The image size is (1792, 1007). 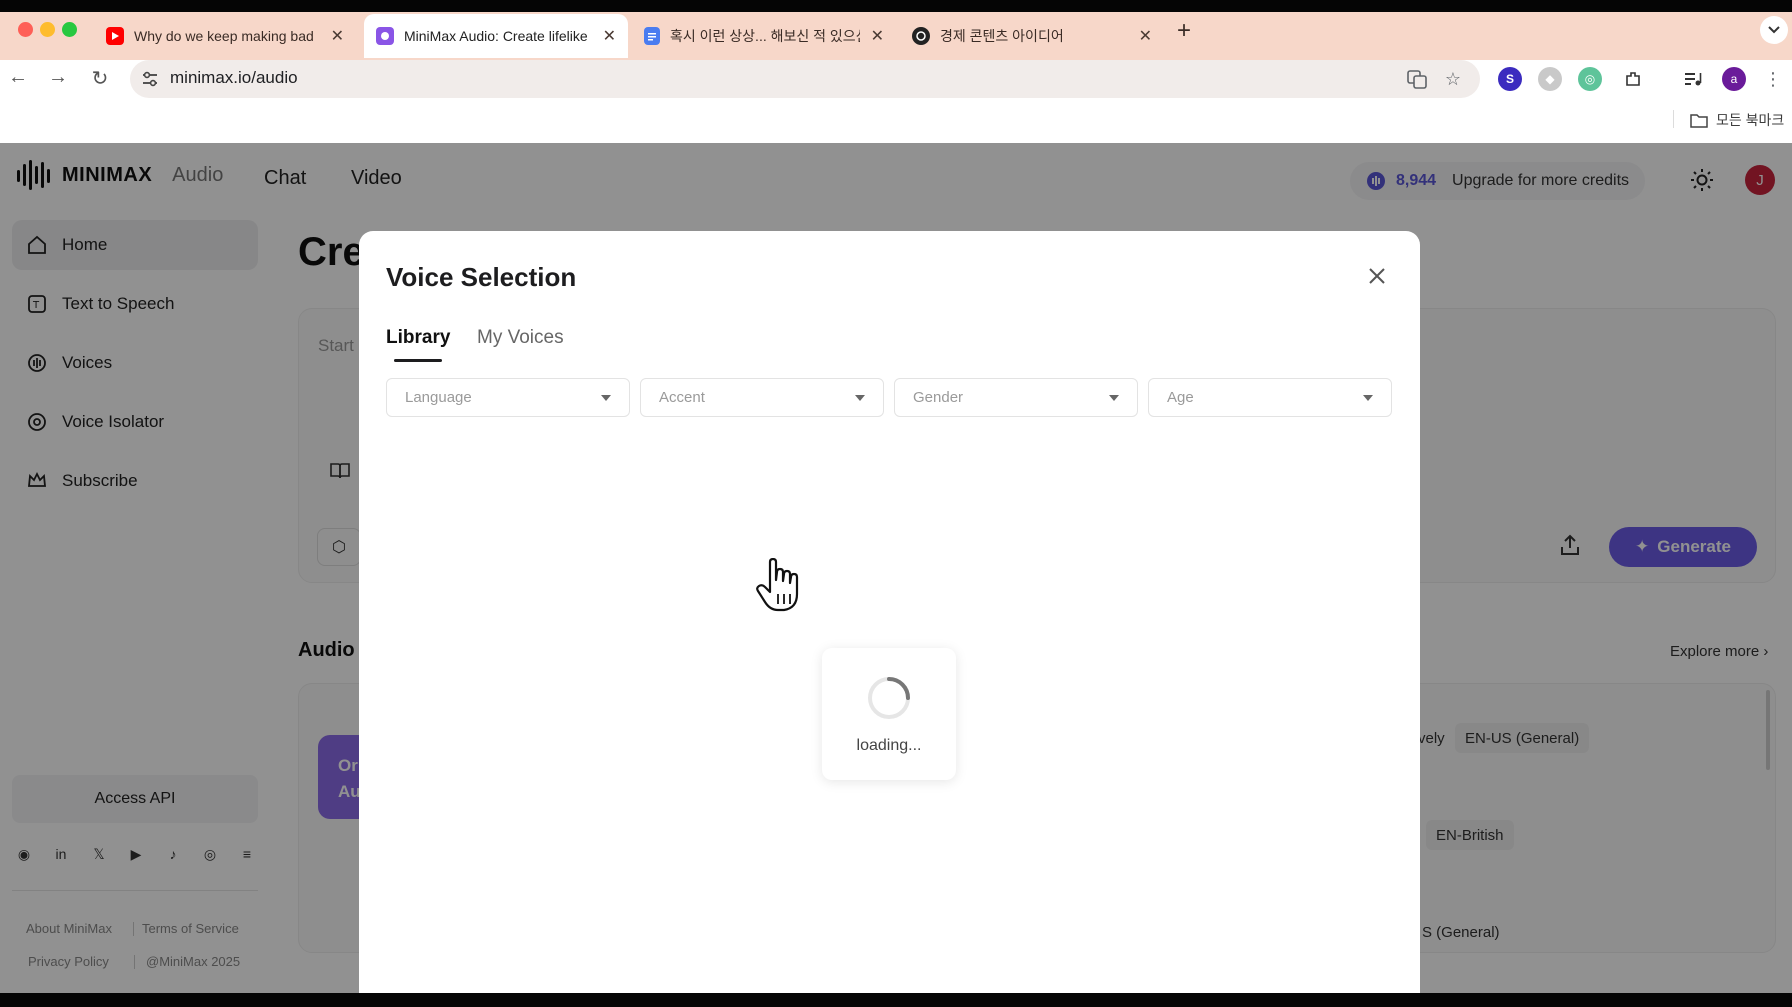 What do you see at coordinates (508, 397) in the screenshot?
I see `language-select: Language` at bounding box center [508, 397].